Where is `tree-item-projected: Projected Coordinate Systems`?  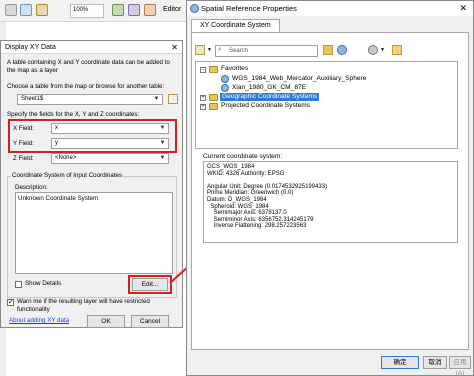 tree-item-projected: Projected Coordinate Systems is located at coordinates (265, 106).